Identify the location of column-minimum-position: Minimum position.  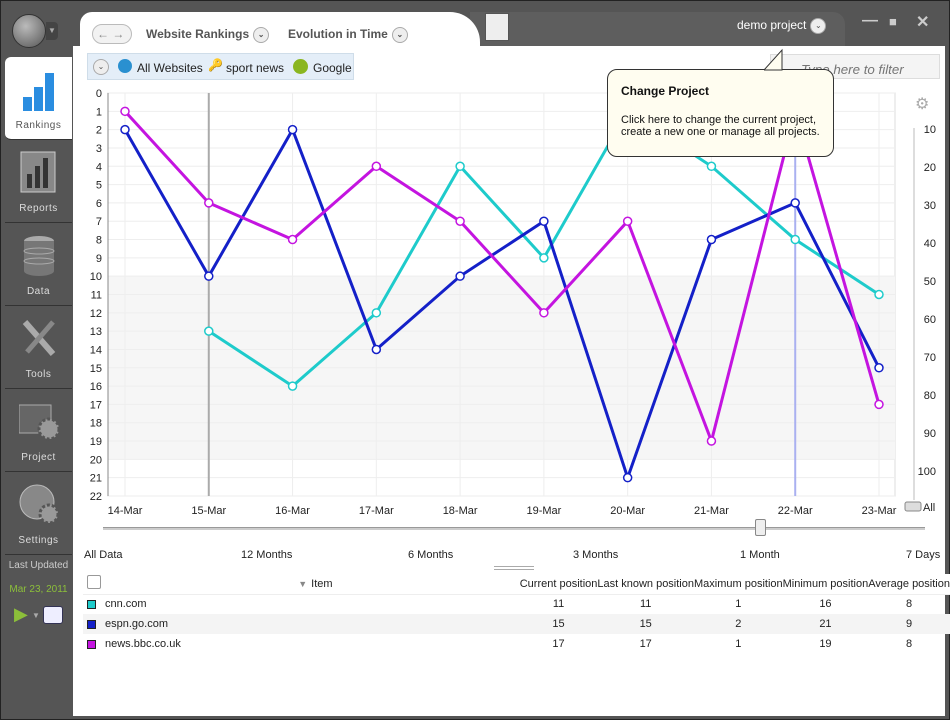
(825, 584).